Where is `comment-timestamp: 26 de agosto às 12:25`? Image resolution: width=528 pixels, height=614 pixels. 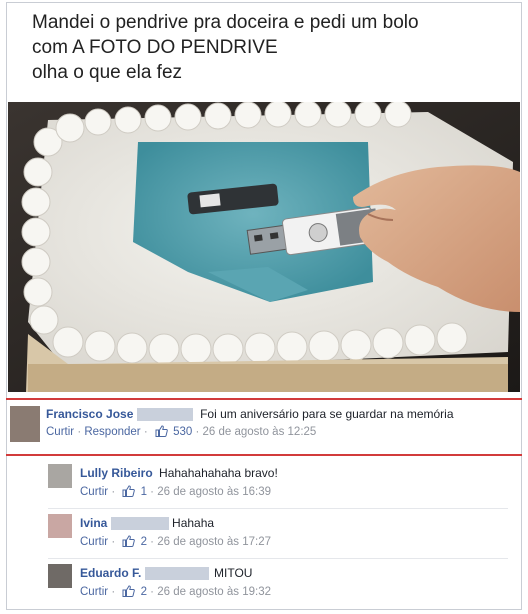
comment-timestamp: 26 de agosto às 12:25 is located at coordinates (259, 432).